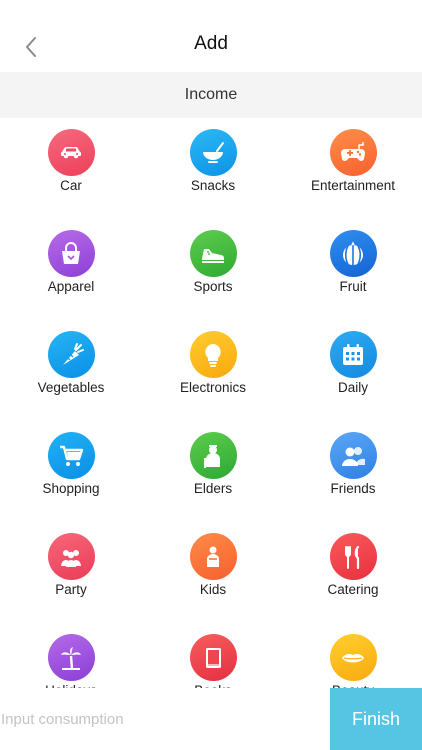 The image size is (422, 750). I want to click on cutlery-icon-badge, so click(353, 556).